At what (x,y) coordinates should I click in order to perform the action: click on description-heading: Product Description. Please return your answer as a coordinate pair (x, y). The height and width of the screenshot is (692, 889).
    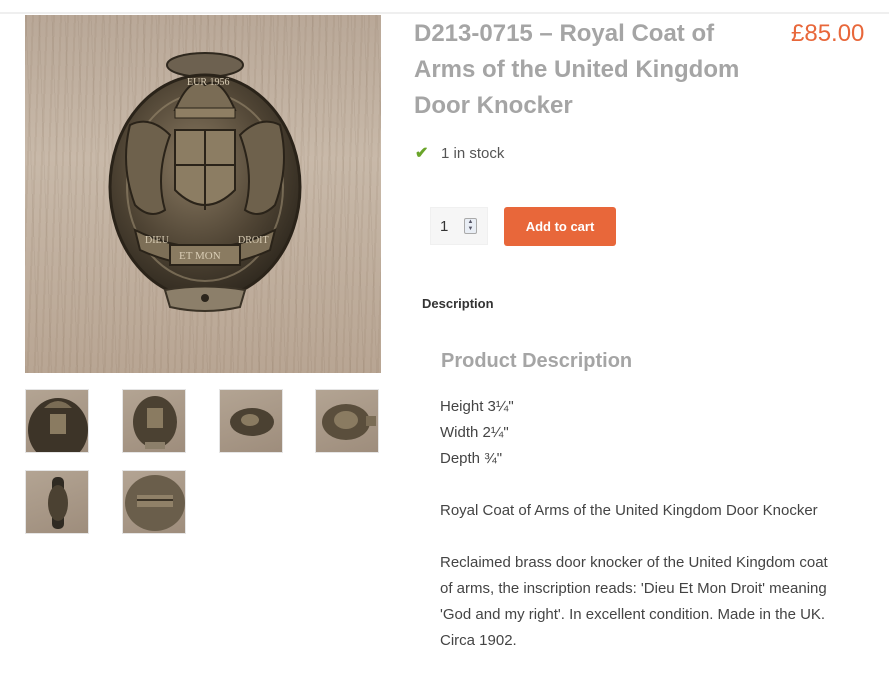
    Looking at the image, I should click on (537, 361).